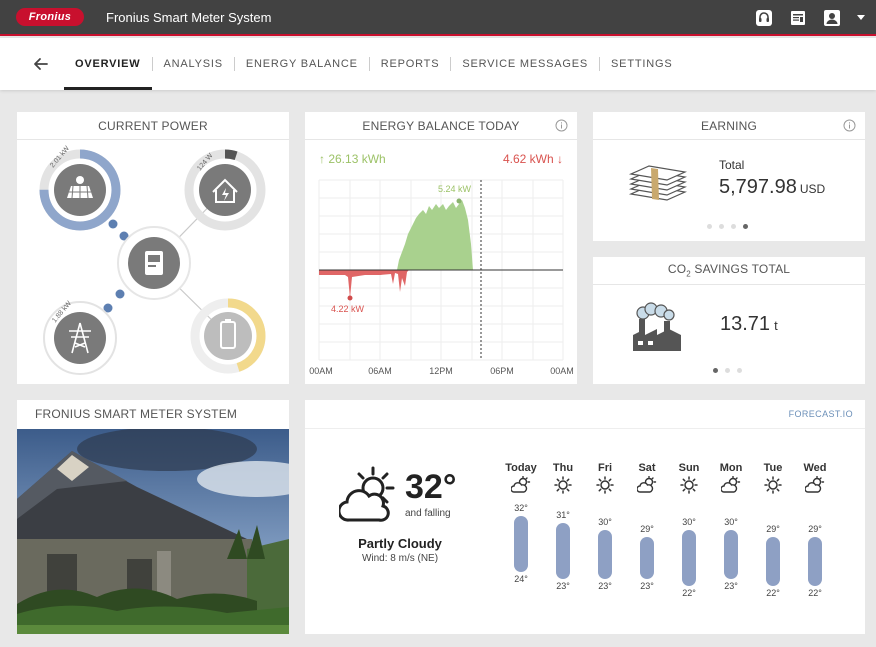 This screenshot has width=876, height=647. Describe the element at coordinates (428, 513) in the screenshot. I see `temperature-trend: and falling` at that location.